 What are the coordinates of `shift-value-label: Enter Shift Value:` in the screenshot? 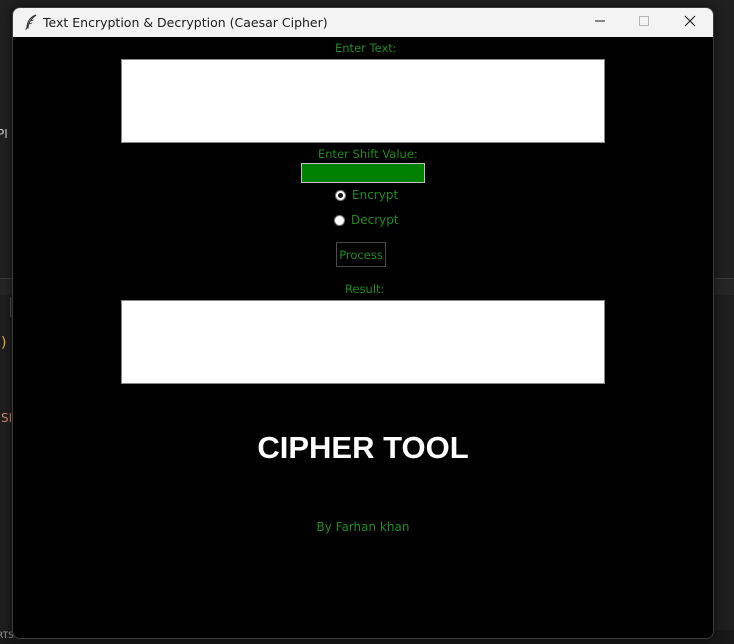 It's located at (368, 154).